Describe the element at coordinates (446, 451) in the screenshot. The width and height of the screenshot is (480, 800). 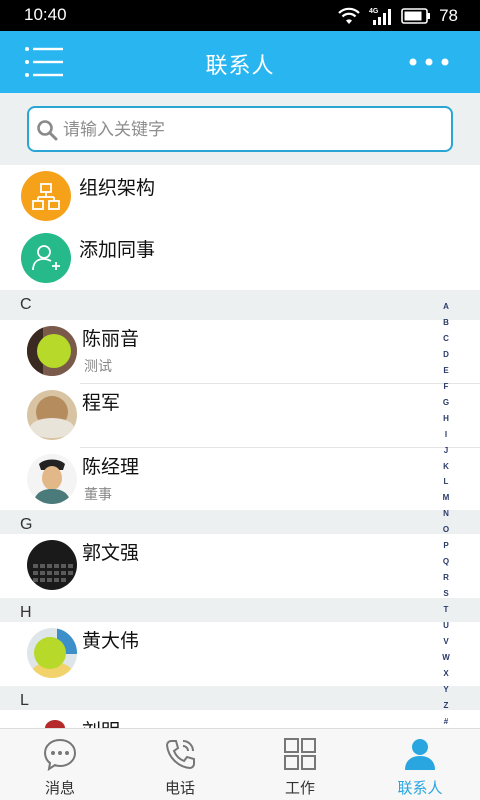
I see `index-letter: J` at that location.